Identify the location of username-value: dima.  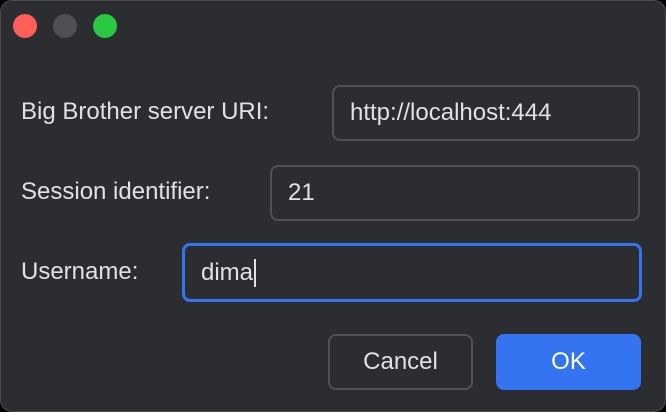
(227, 272).